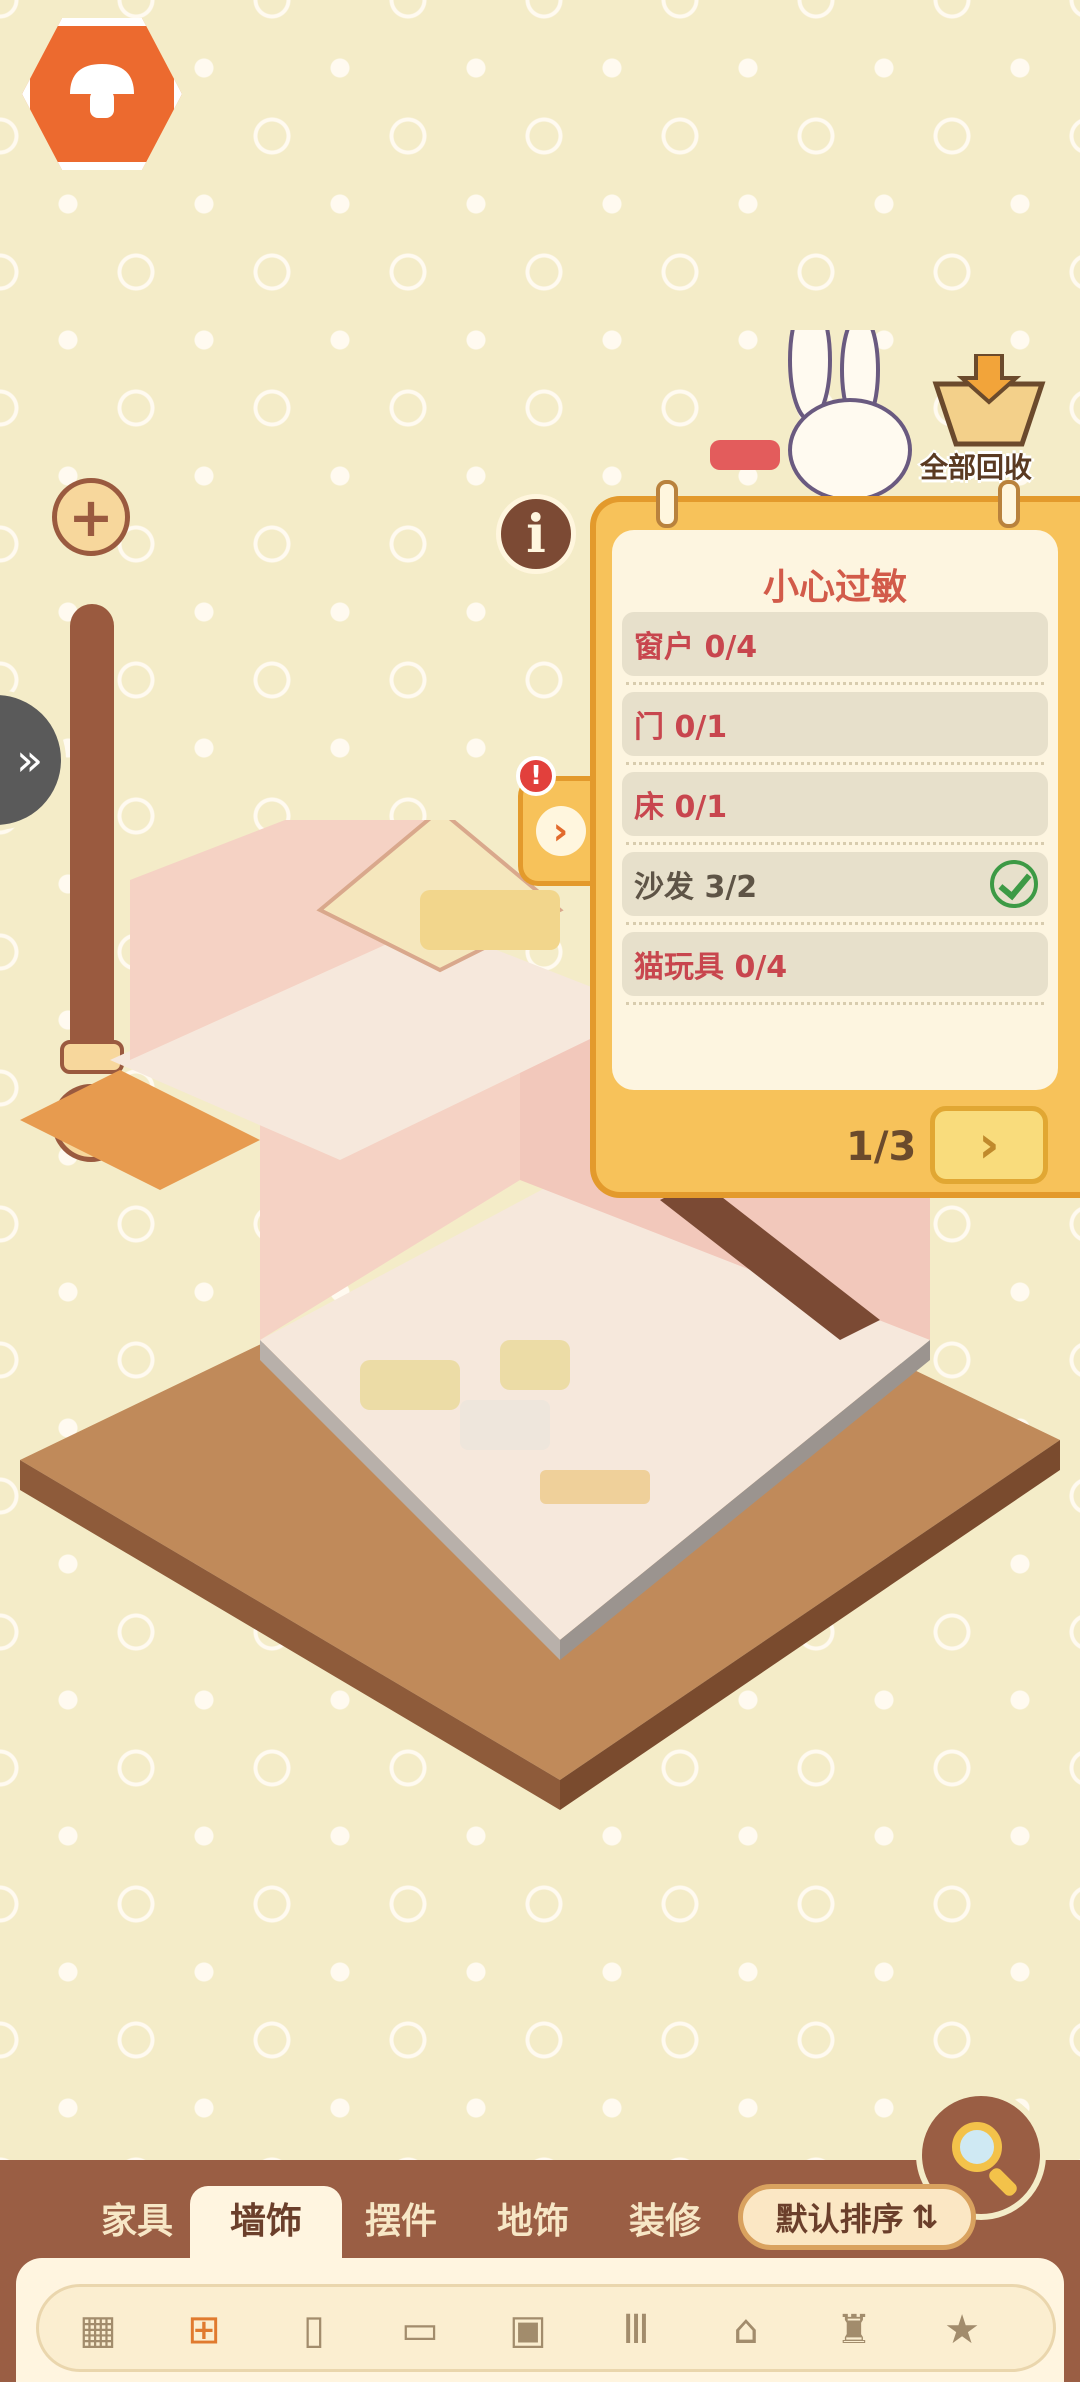 The width and height of the screenshot is (1080, 2382). Describe the element at coordinates (811, 416) in the screenshot. I see `bunny-mascot` at that location.